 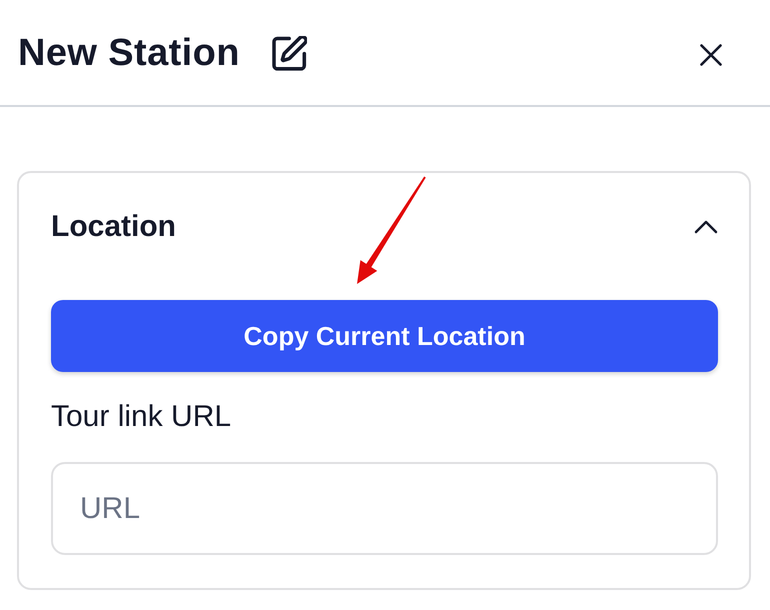 I want to click on edit-icon, so click(x=289, y=53).